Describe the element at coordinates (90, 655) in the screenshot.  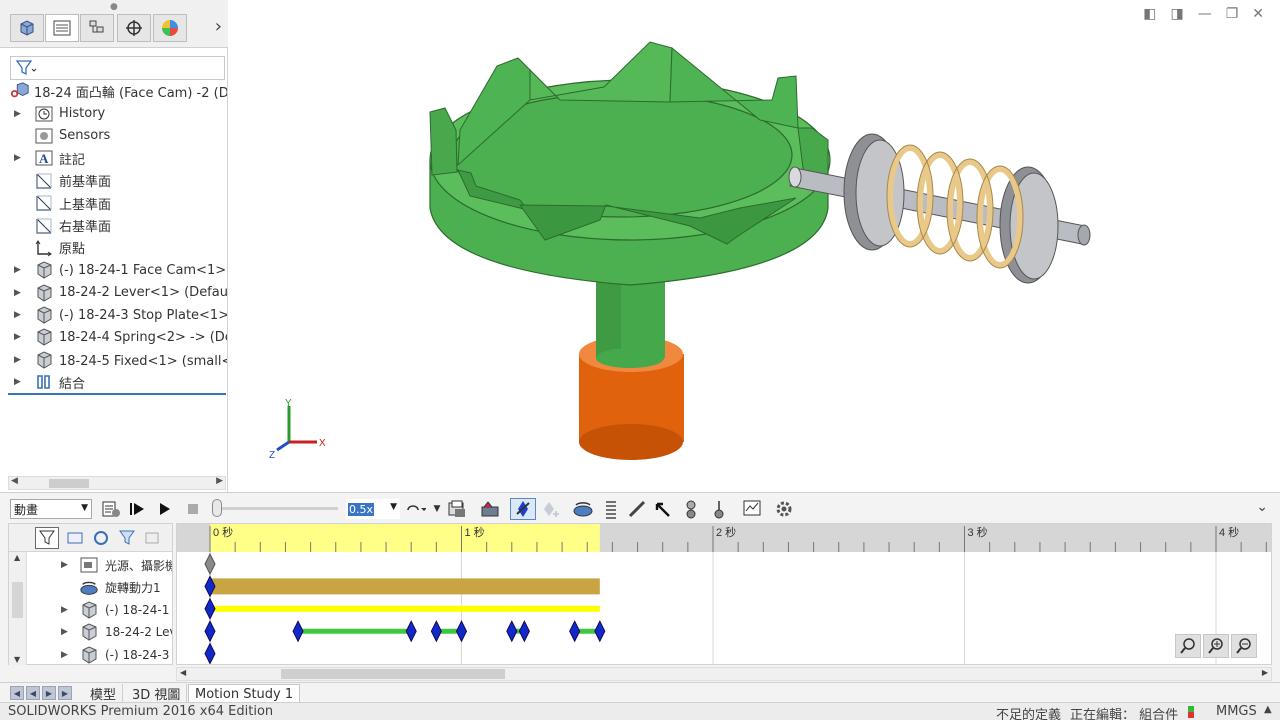
I see `motion-tree-item: ▶ (-) 18-24-3` at that location.